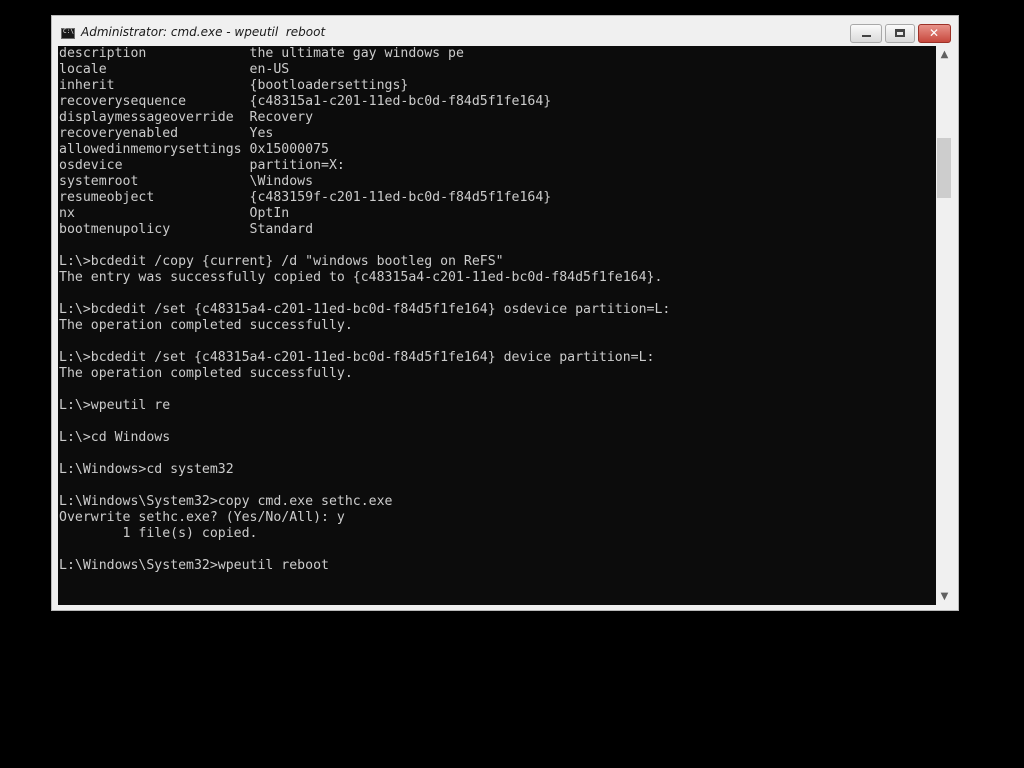 The height and width of the screenshot is (768, 1024). I want to click on console-line: osdevice partition=X:, so click(202, 165).